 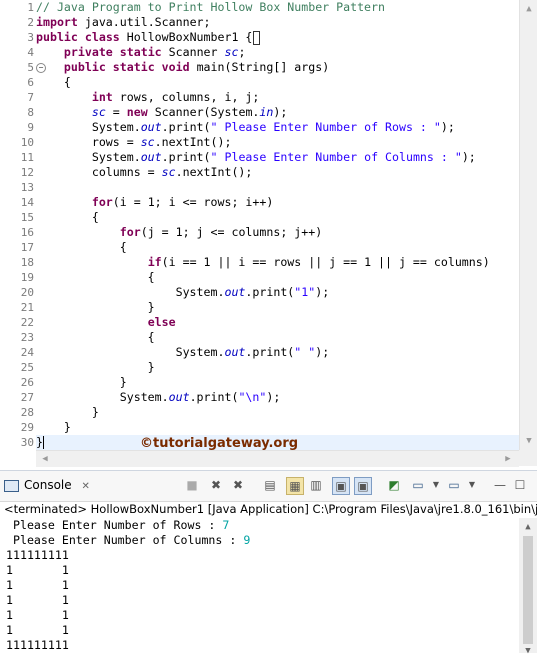 What do you see at coordinates (216, 485) in the screenshot?
I see `remove-launch-icon: ✖` at bounding box center [216, 485].